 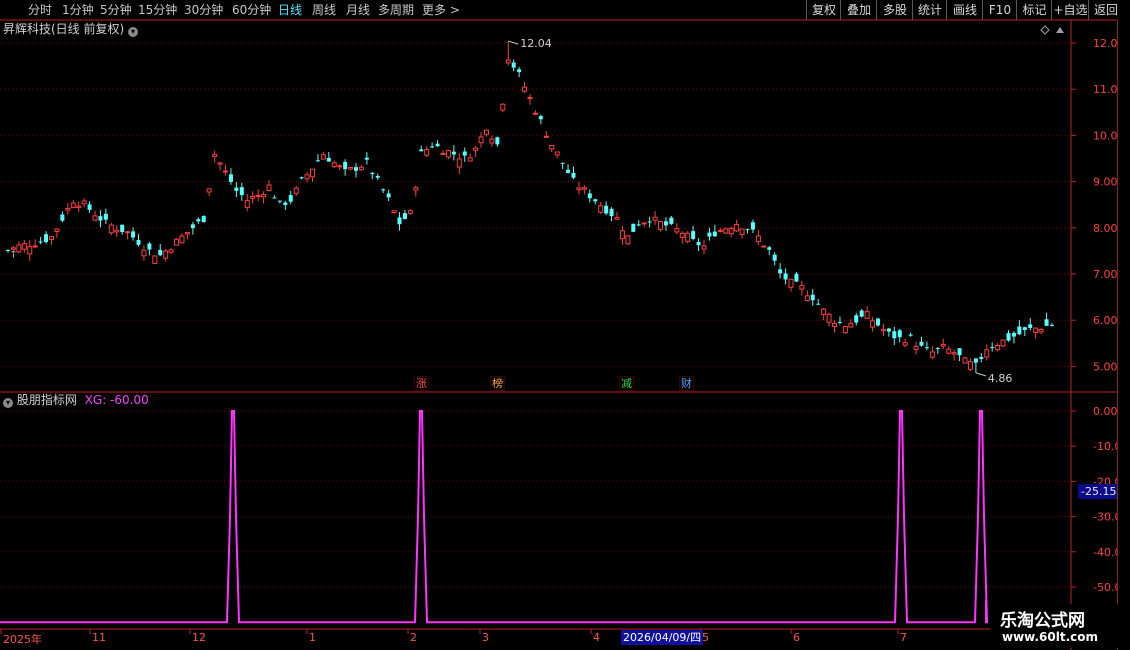 What do you see at coordinates (46, 400) in the screenshot?
I see `indicator-name: 股朋指标网` at bounding box center [46, 400].